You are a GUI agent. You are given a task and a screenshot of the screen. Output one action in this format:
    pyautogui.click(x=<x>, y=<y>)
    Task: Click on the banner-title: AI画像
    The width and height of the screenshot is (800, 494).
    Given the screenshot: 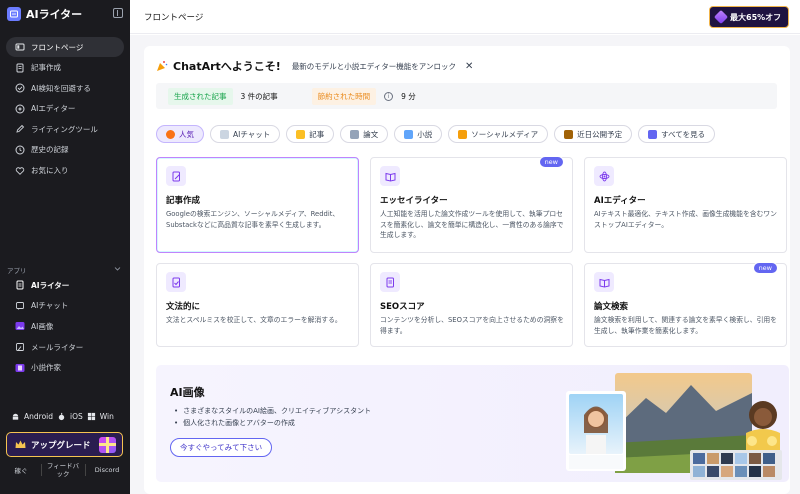 What is the action you would take?
    pyautogui.click(x=187, y=392)
    